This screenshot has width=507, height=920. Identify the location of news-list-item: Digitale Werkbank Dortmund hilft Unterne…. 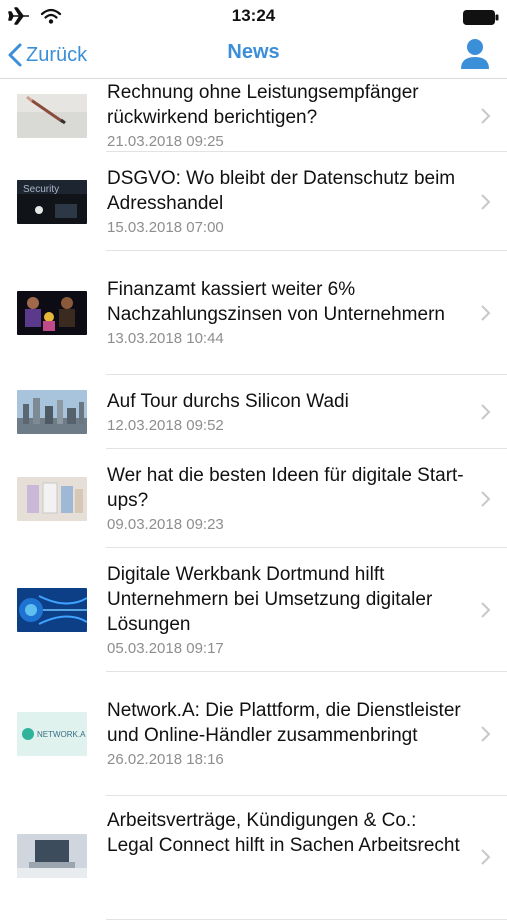
(253, 610).